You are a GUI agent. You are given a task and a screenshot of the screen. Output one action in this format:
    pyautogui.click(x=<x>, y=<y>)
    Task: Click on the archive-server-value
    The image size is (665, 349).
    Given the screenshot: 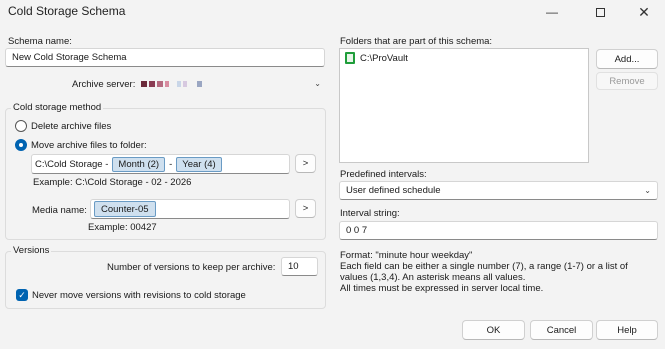 What is the action you would take?
    pyautogui.click(x=171, y=83)
    